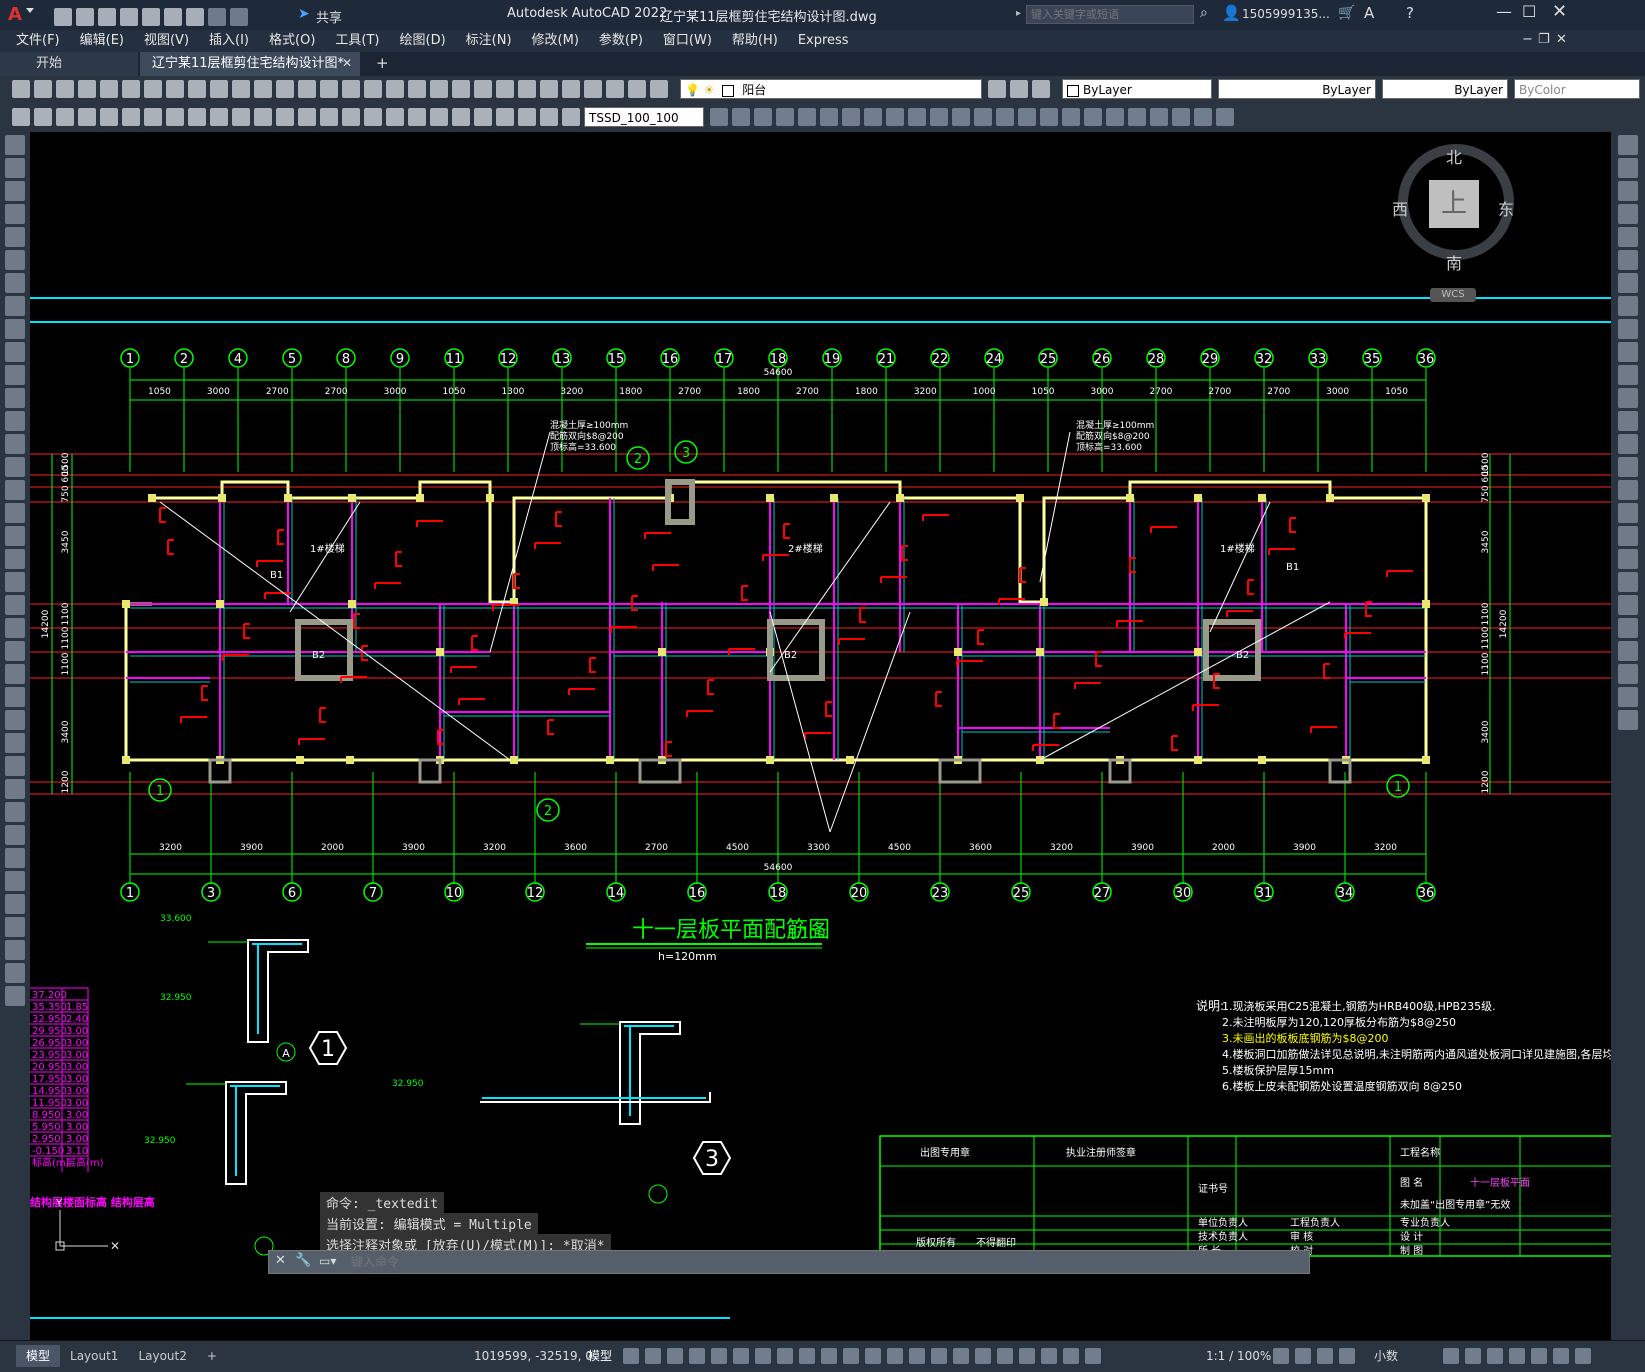  Describe the element at coordinates (1445, 89) in the screenshot. I see `lineweight-dropdown: ByLayer` at that location.